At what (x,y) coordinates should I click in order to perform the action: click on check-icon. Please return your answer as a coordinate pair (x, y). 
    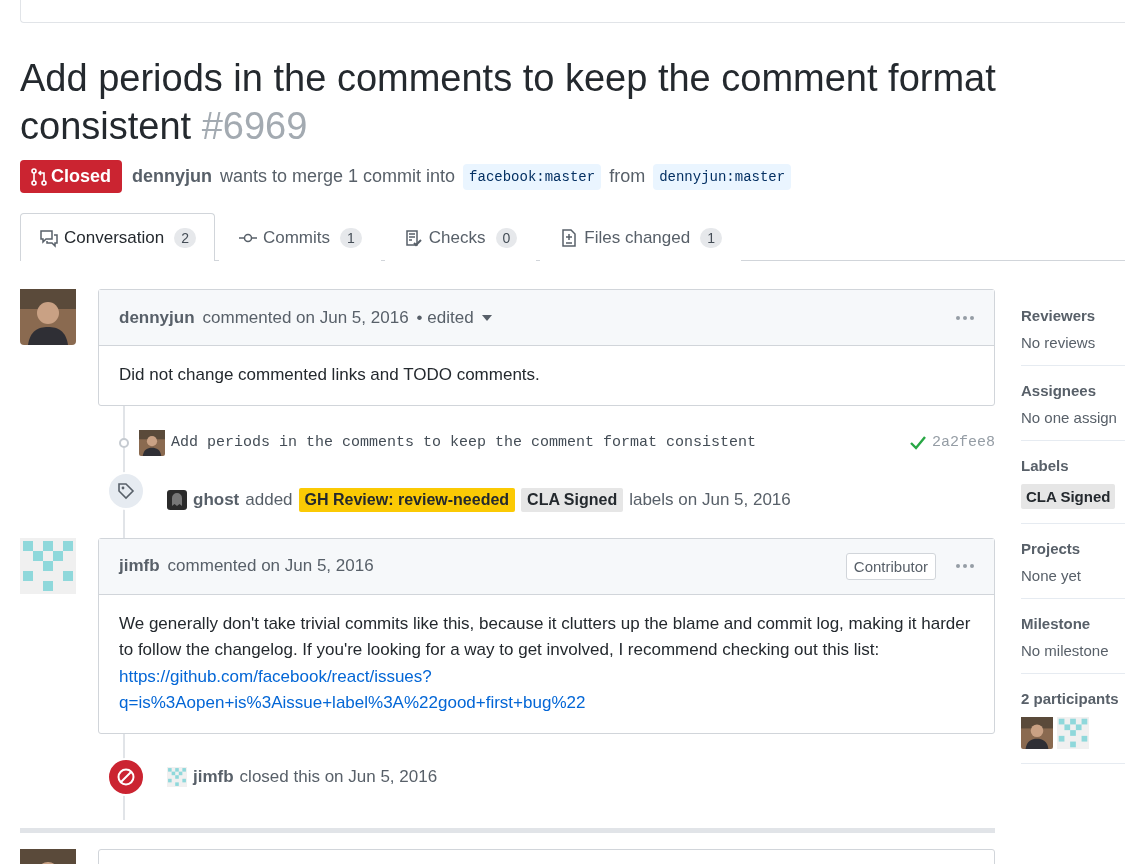
    Looking at the image, I should click on (918, 442).